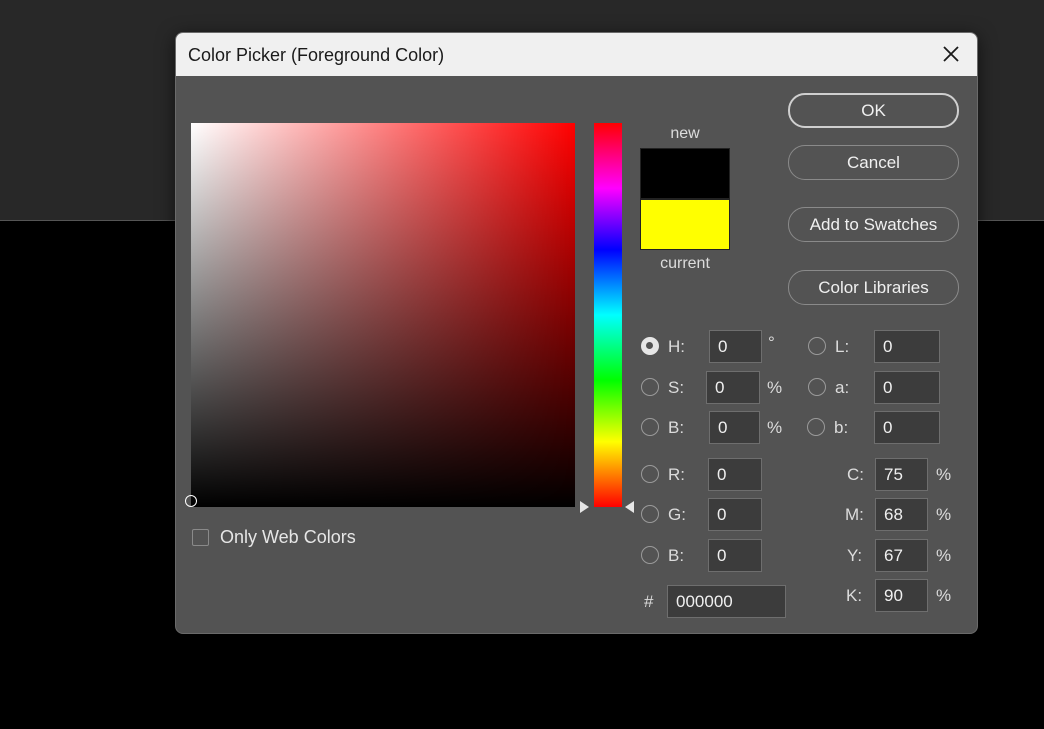  Describe the element at coordinates (901, 474) in the screenshot. I see `cyan-input: 75` at that location.